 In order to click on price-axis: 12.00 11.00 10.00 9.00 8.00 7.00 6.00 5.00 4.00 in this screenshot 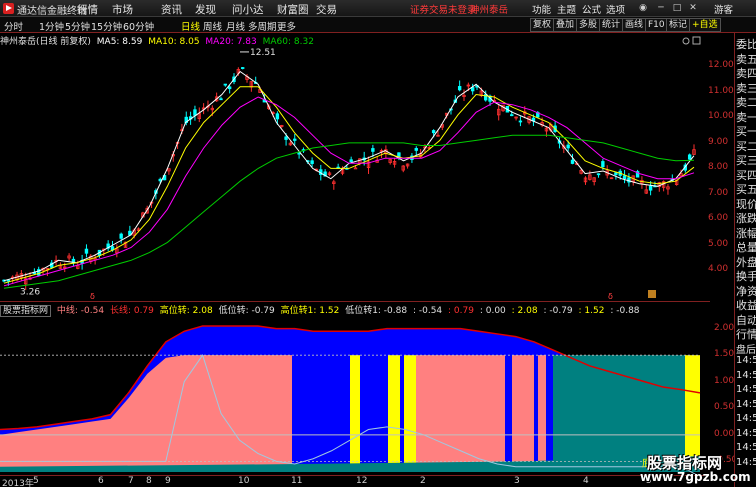, I will do `click(720, 168)`.